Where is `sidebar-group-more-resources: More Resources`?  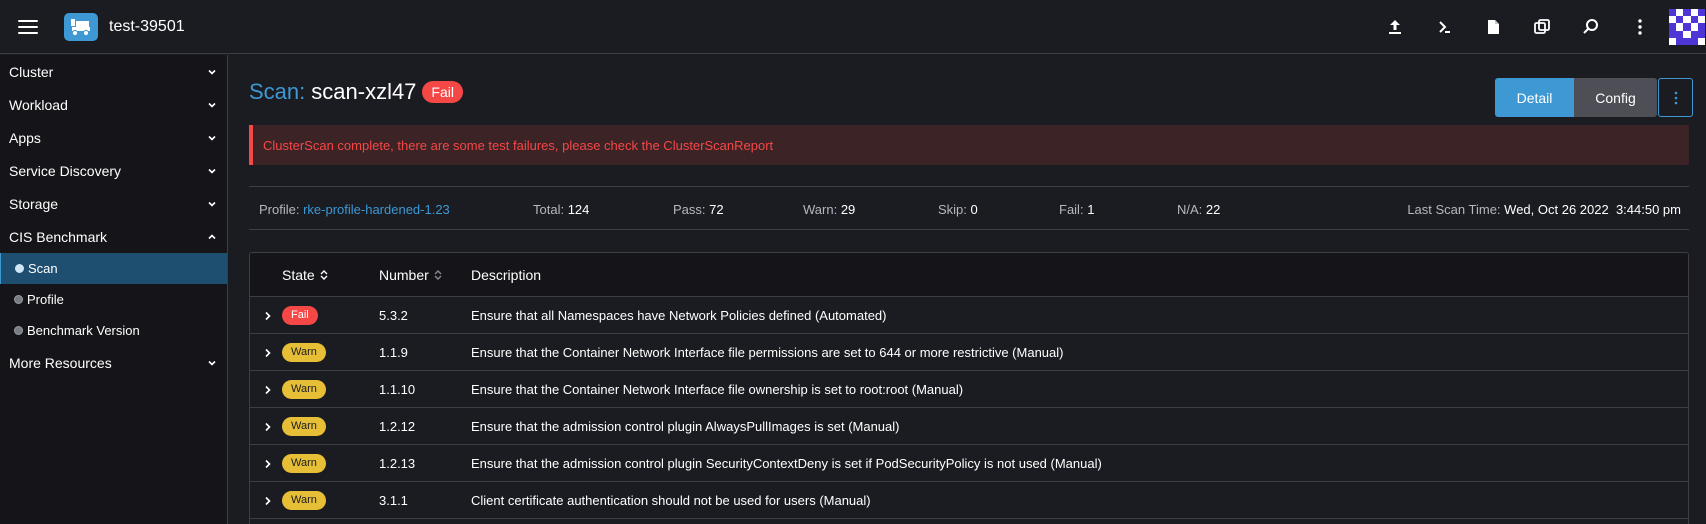 sidebar-group-more-resources: More Resources is located at coordinates (113, 362).